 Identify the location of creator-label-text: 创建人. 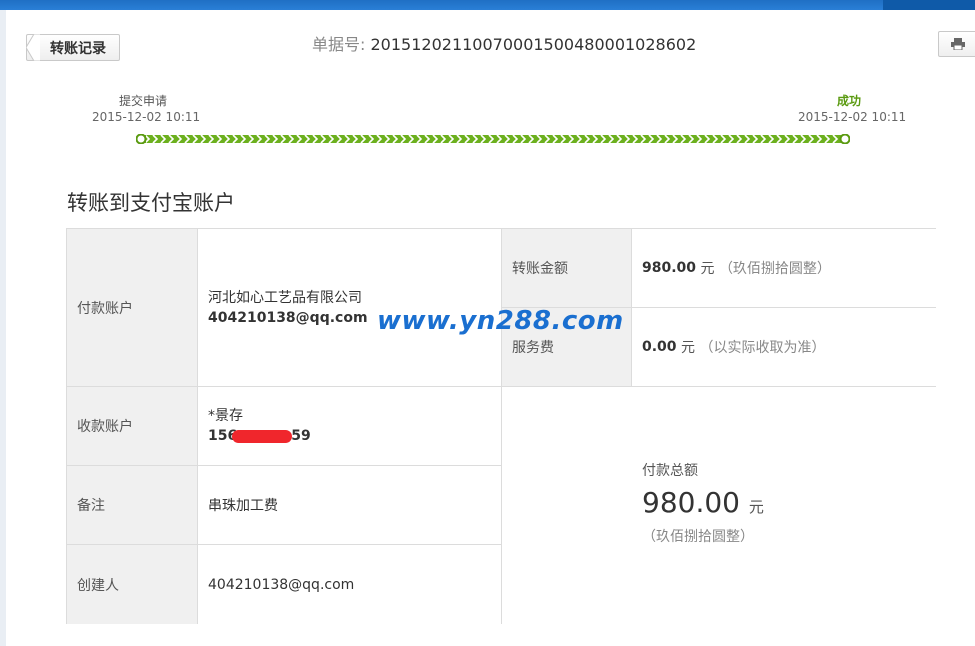
(98, 585).